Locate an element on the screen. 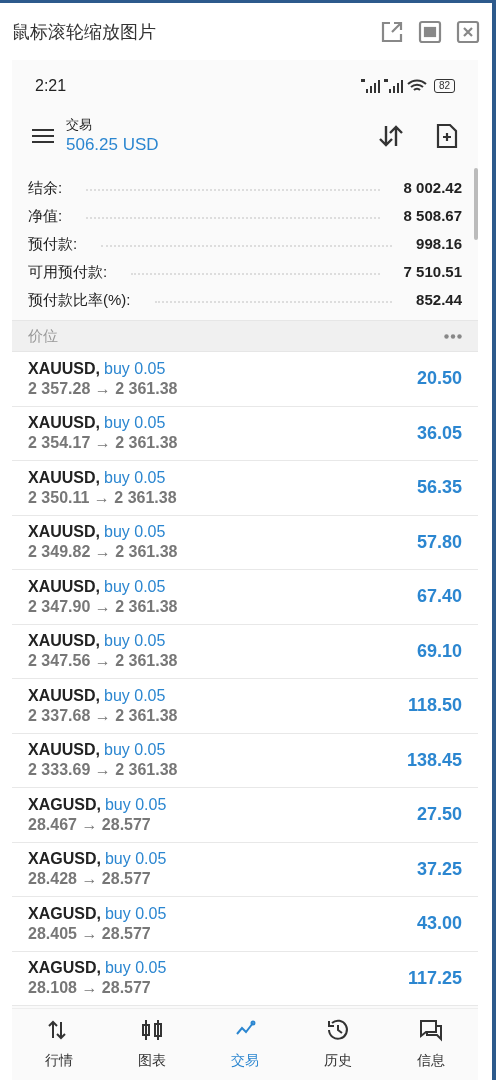 The height and width of the screenshot is (1080, 496). history-icon is located at coordinates (338, 1030).